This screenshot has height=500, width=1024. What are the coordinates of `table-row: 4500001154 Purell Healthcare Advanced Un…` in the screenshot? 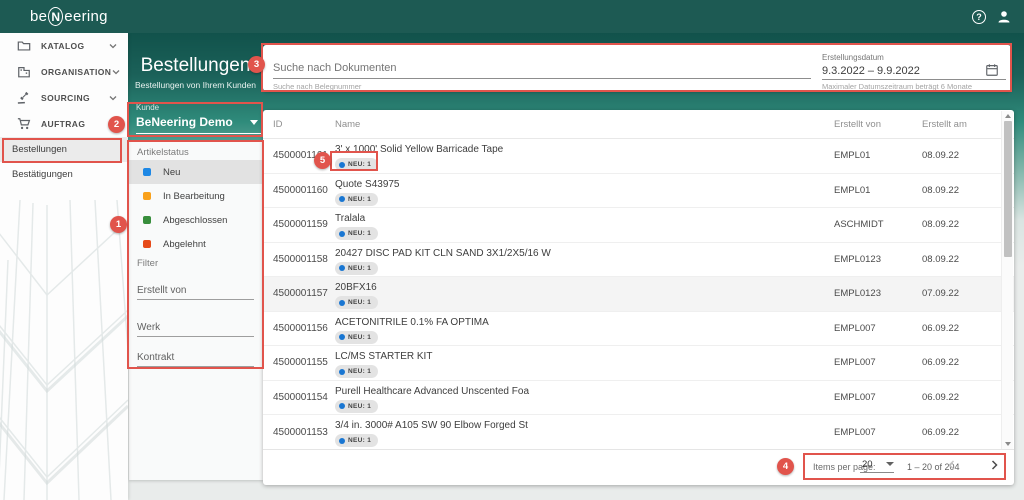 It's located at (638, 398).